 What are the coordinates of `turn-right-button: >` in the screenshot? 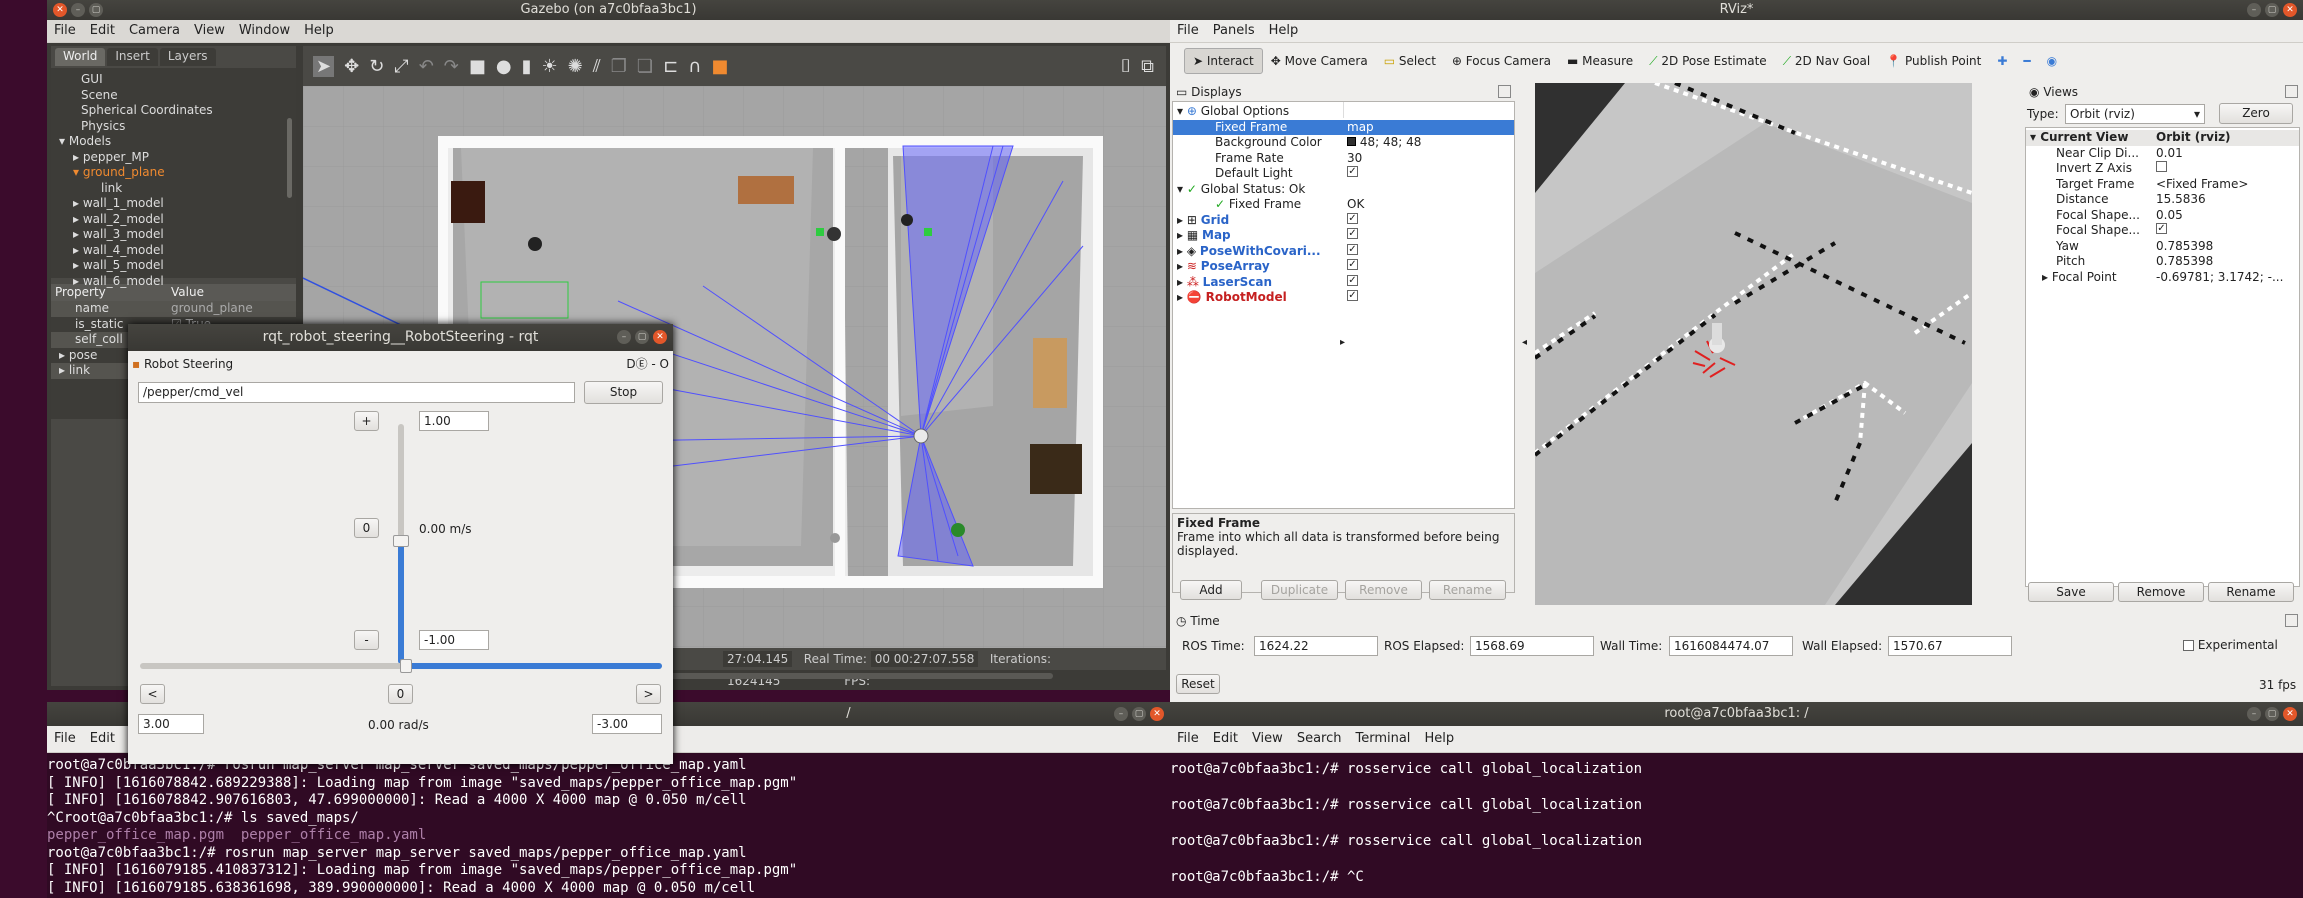 It's located at (648, 694).